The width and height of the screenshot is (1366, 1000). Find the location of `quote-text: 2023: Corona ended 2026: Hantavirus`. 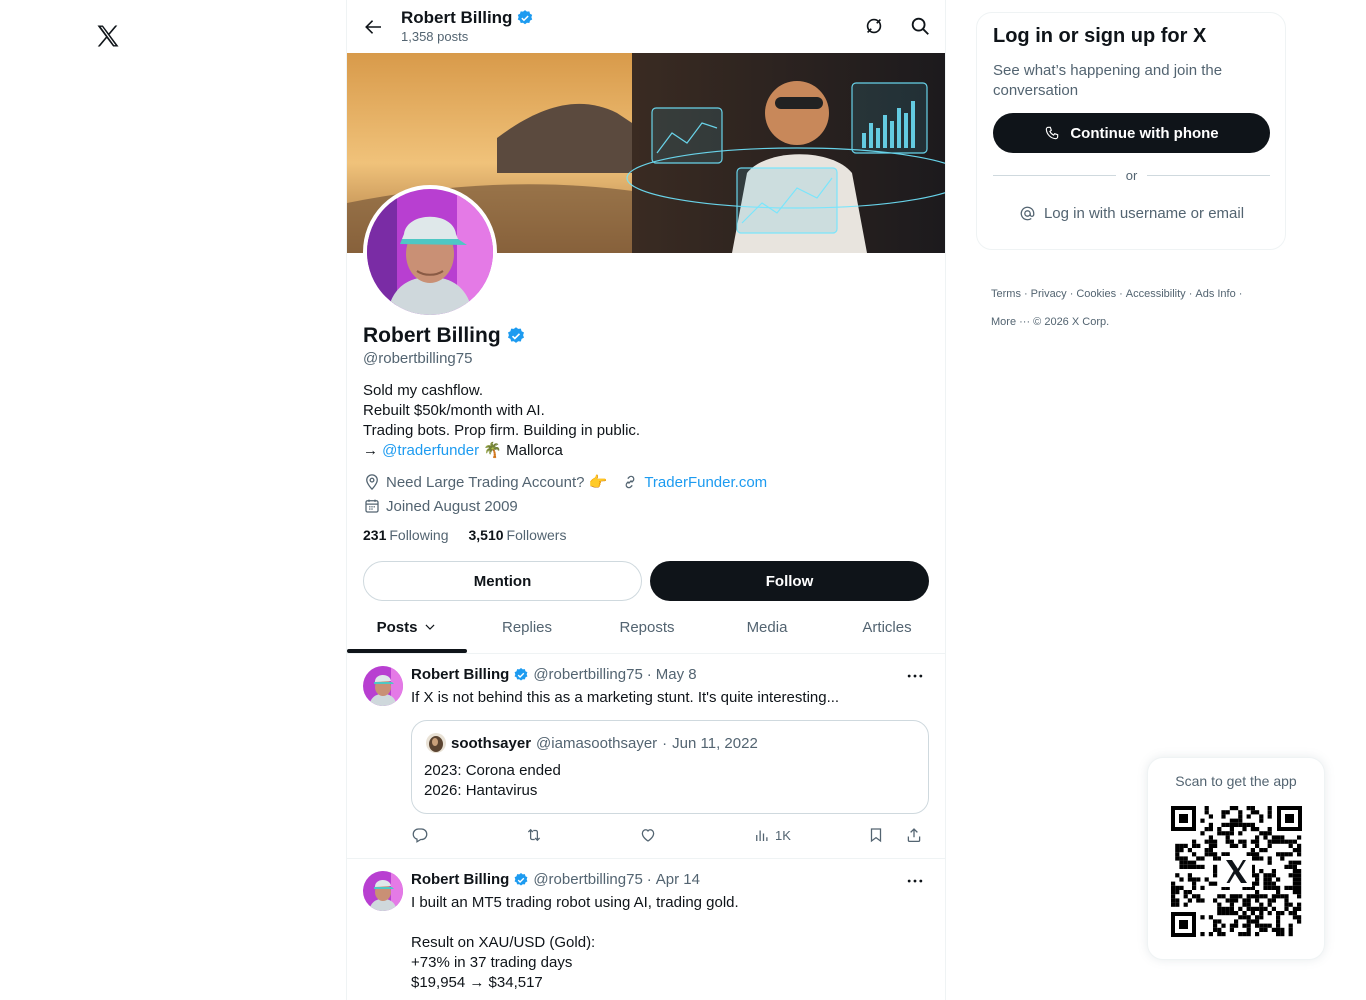

quote-text: 2023: Corona ended 2026: Hantavirus is located at coordinates (492, 780).